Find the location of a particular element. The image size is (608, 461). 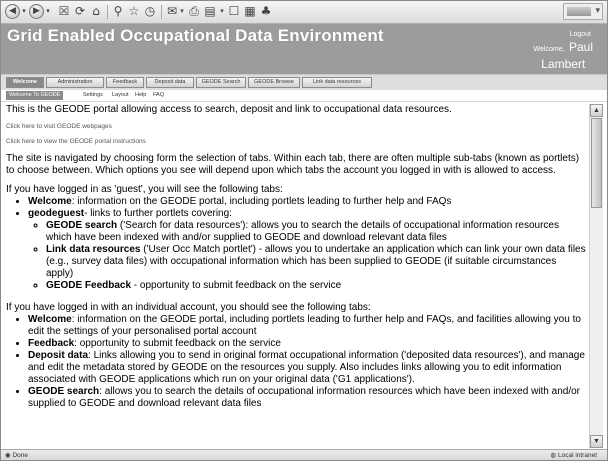

research-icon: ▦ is located at coordinates (250, 11).